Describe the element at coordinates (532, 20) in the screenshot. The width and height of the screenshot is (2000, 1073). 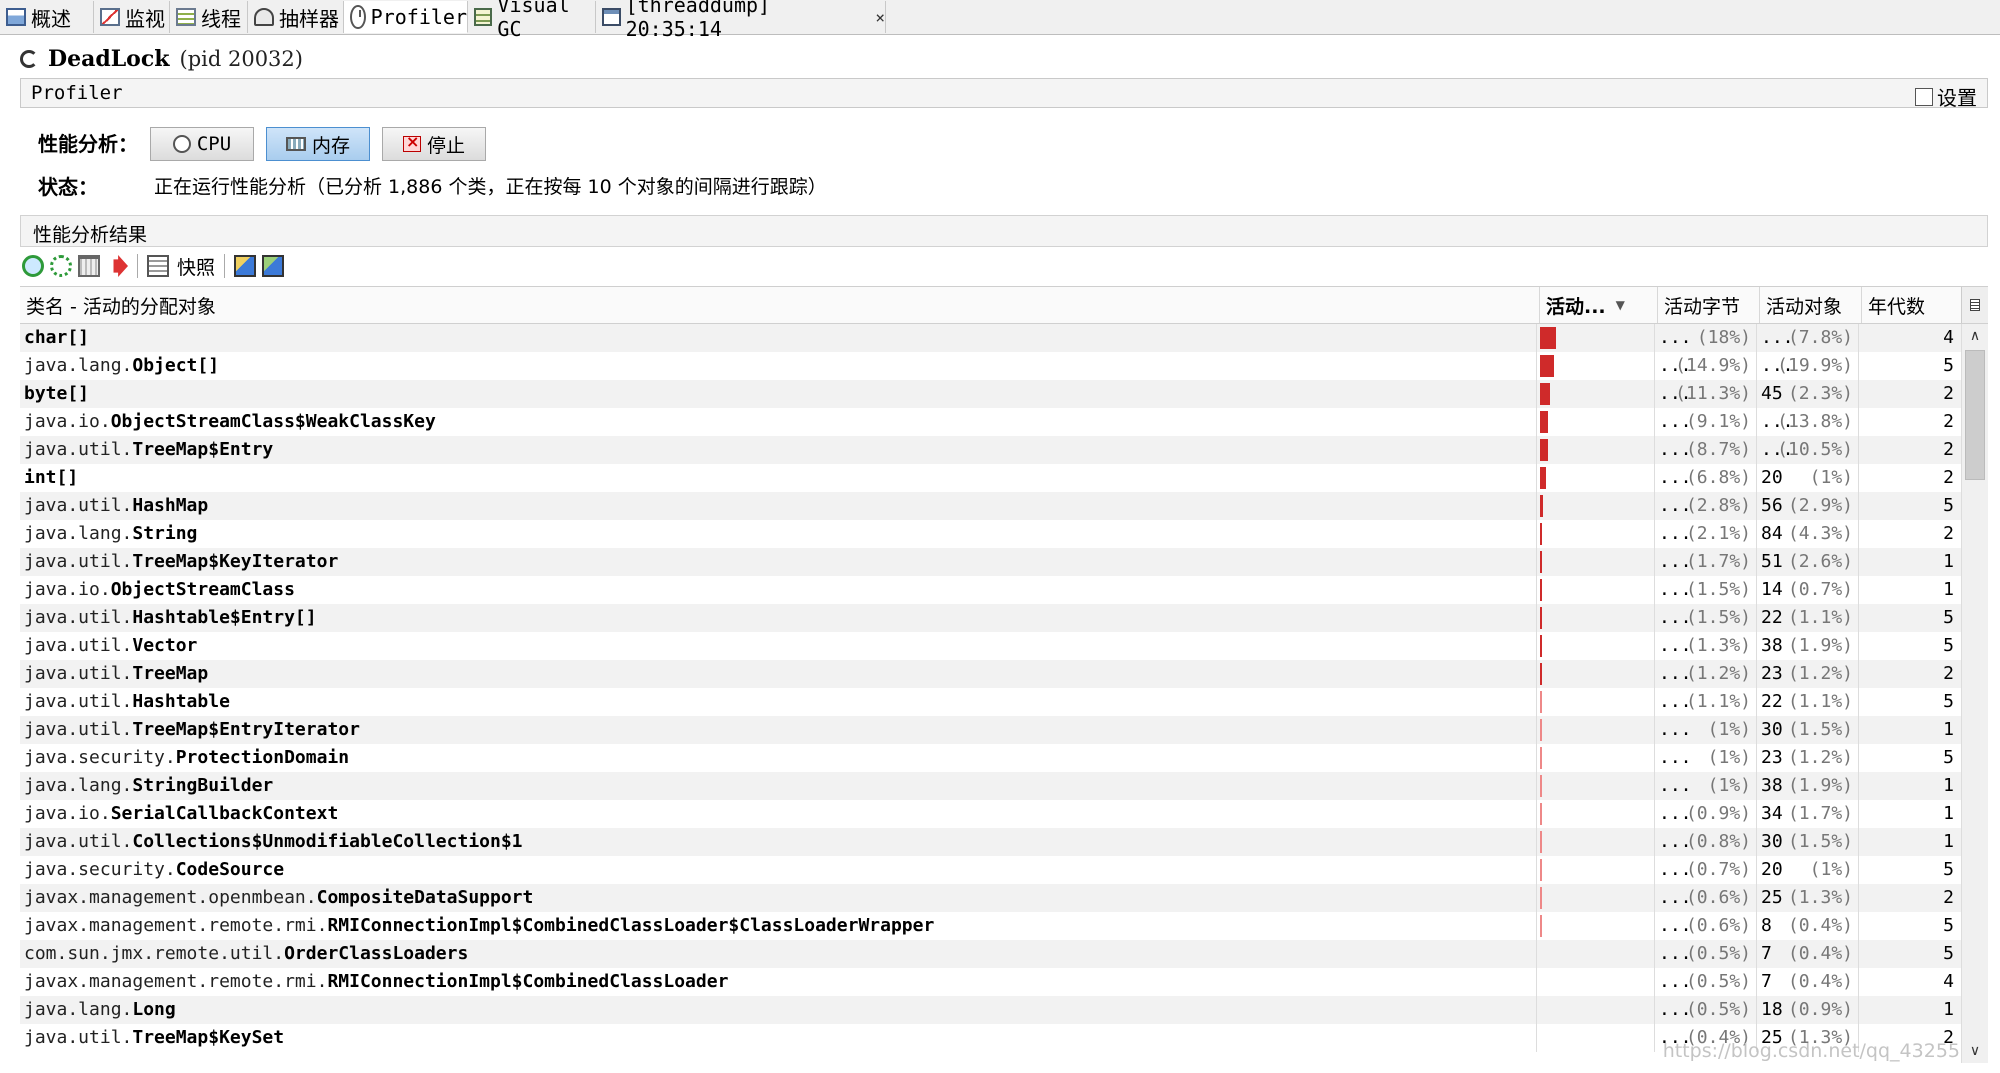
I see `tab-visual-gc: Visual GC` at that location.